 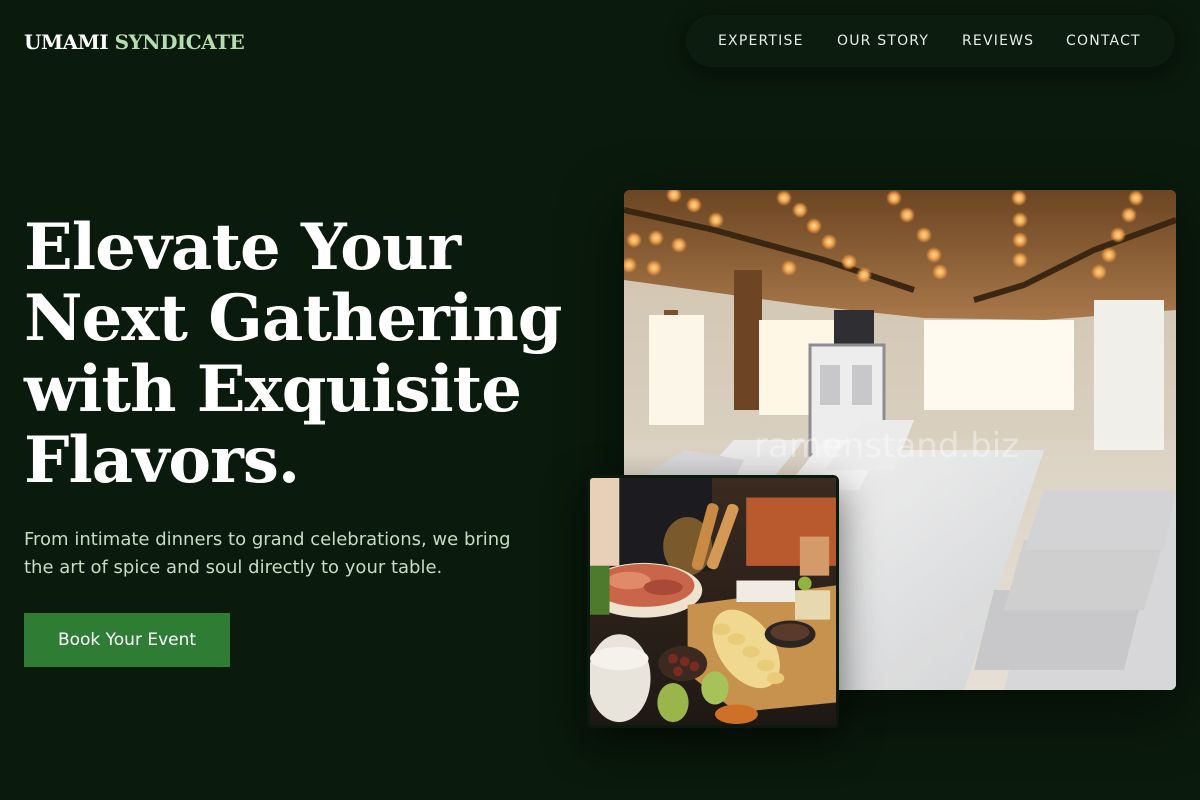 I want to click on brand-logo: UMAMI SYNDICATE, so click(x=134, y=42).